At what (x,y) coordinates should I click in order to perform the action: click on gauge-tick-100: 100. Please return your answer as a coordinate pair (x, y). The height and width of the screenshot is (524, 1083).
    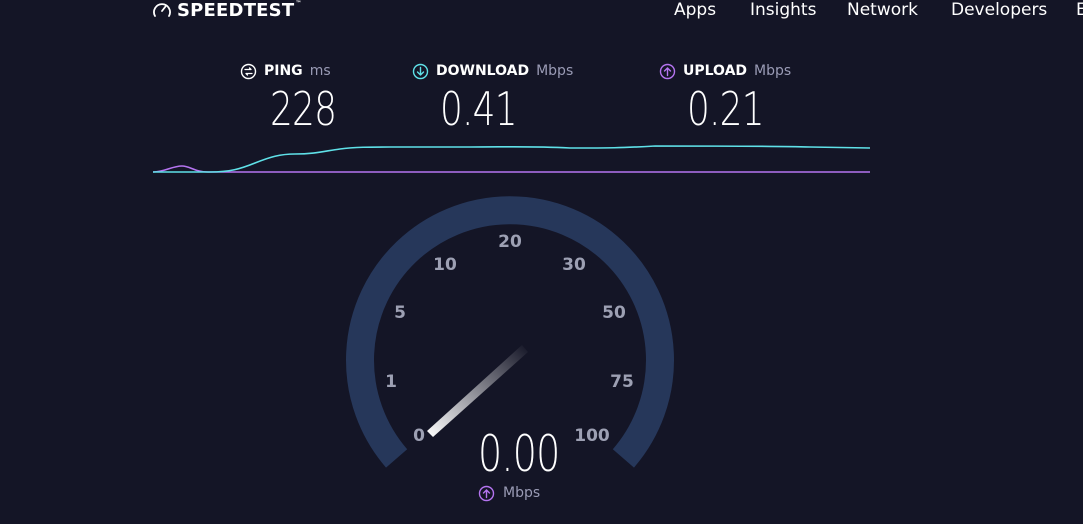
    Looking at the image, I should click on (592, 436).